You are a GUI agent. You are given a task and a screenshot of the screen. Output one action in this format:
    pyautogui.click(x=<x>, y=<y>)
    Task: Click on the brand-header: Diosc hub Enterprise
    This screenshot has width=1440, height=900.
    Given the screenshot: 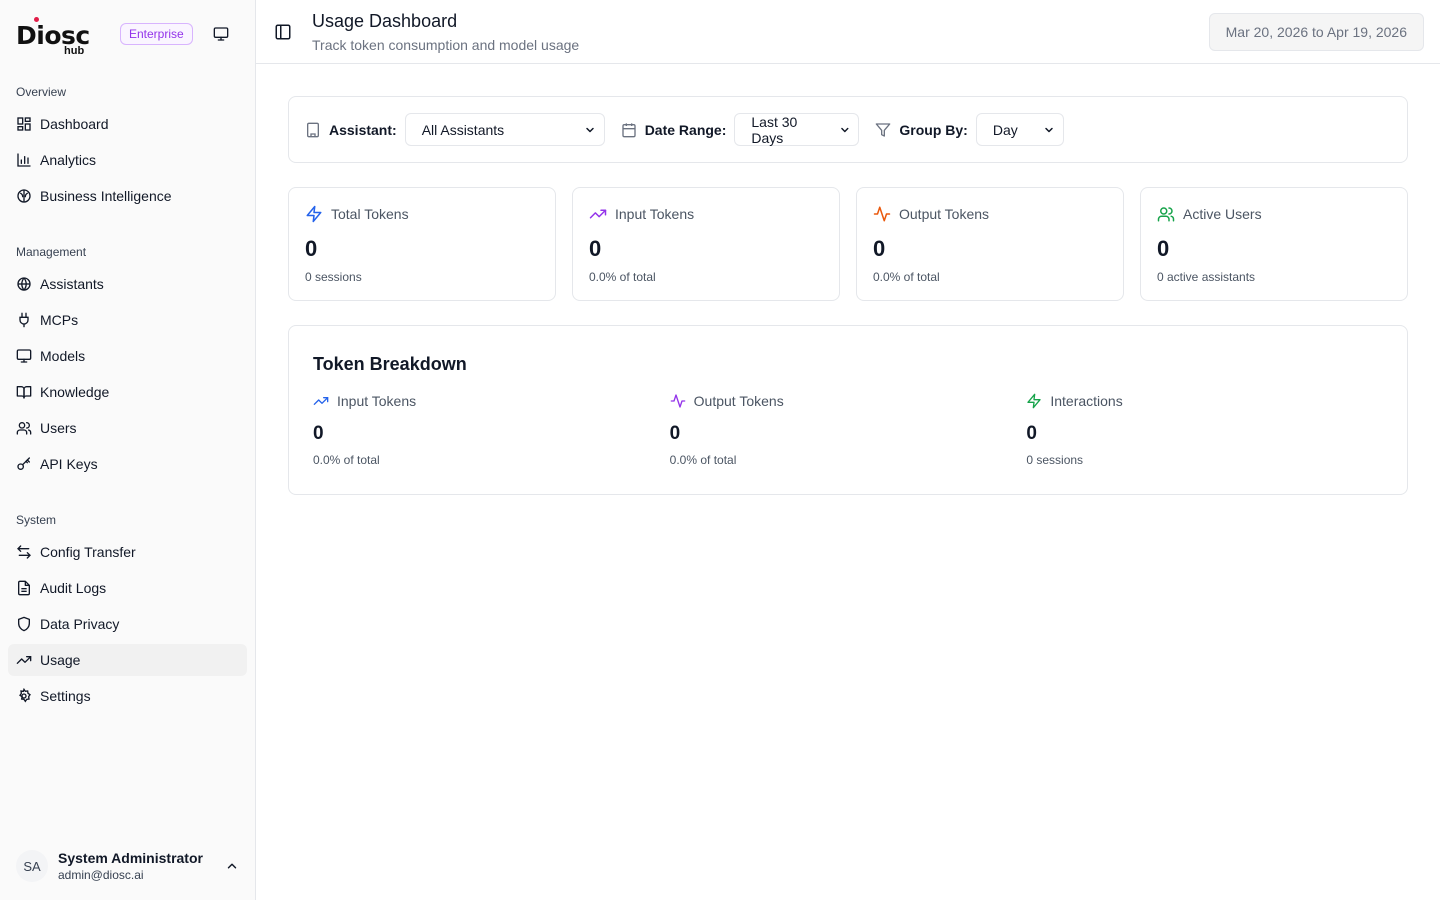 What is the action you would take?
    pyautogui.click(x=127, y=33)
    